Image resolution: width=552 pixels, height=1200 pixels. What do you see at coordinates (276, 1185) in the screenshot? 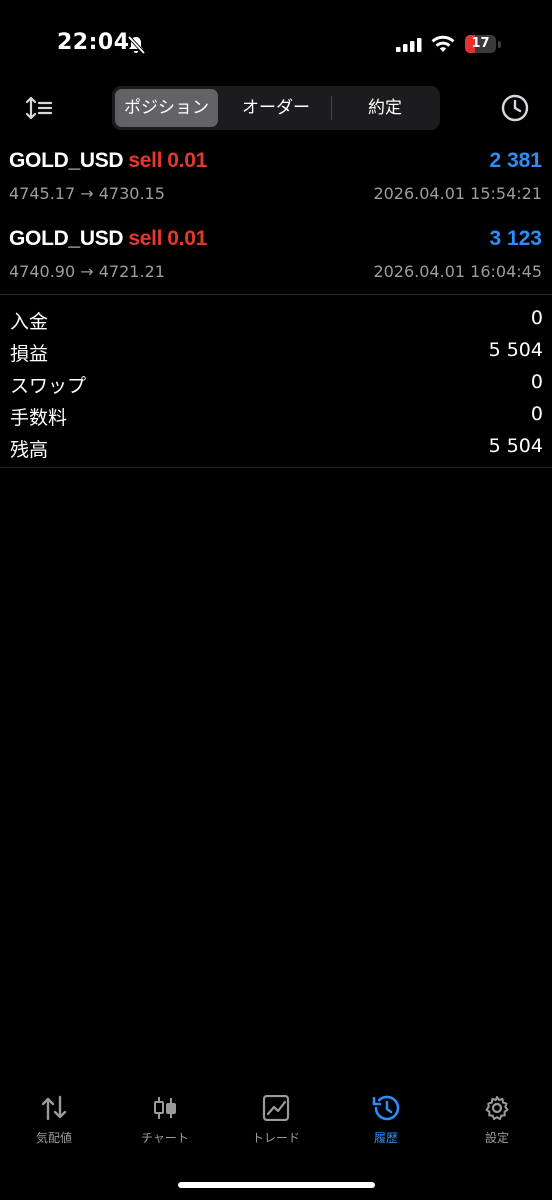
I see `home-indicator` at bounding box center [276, 1185].